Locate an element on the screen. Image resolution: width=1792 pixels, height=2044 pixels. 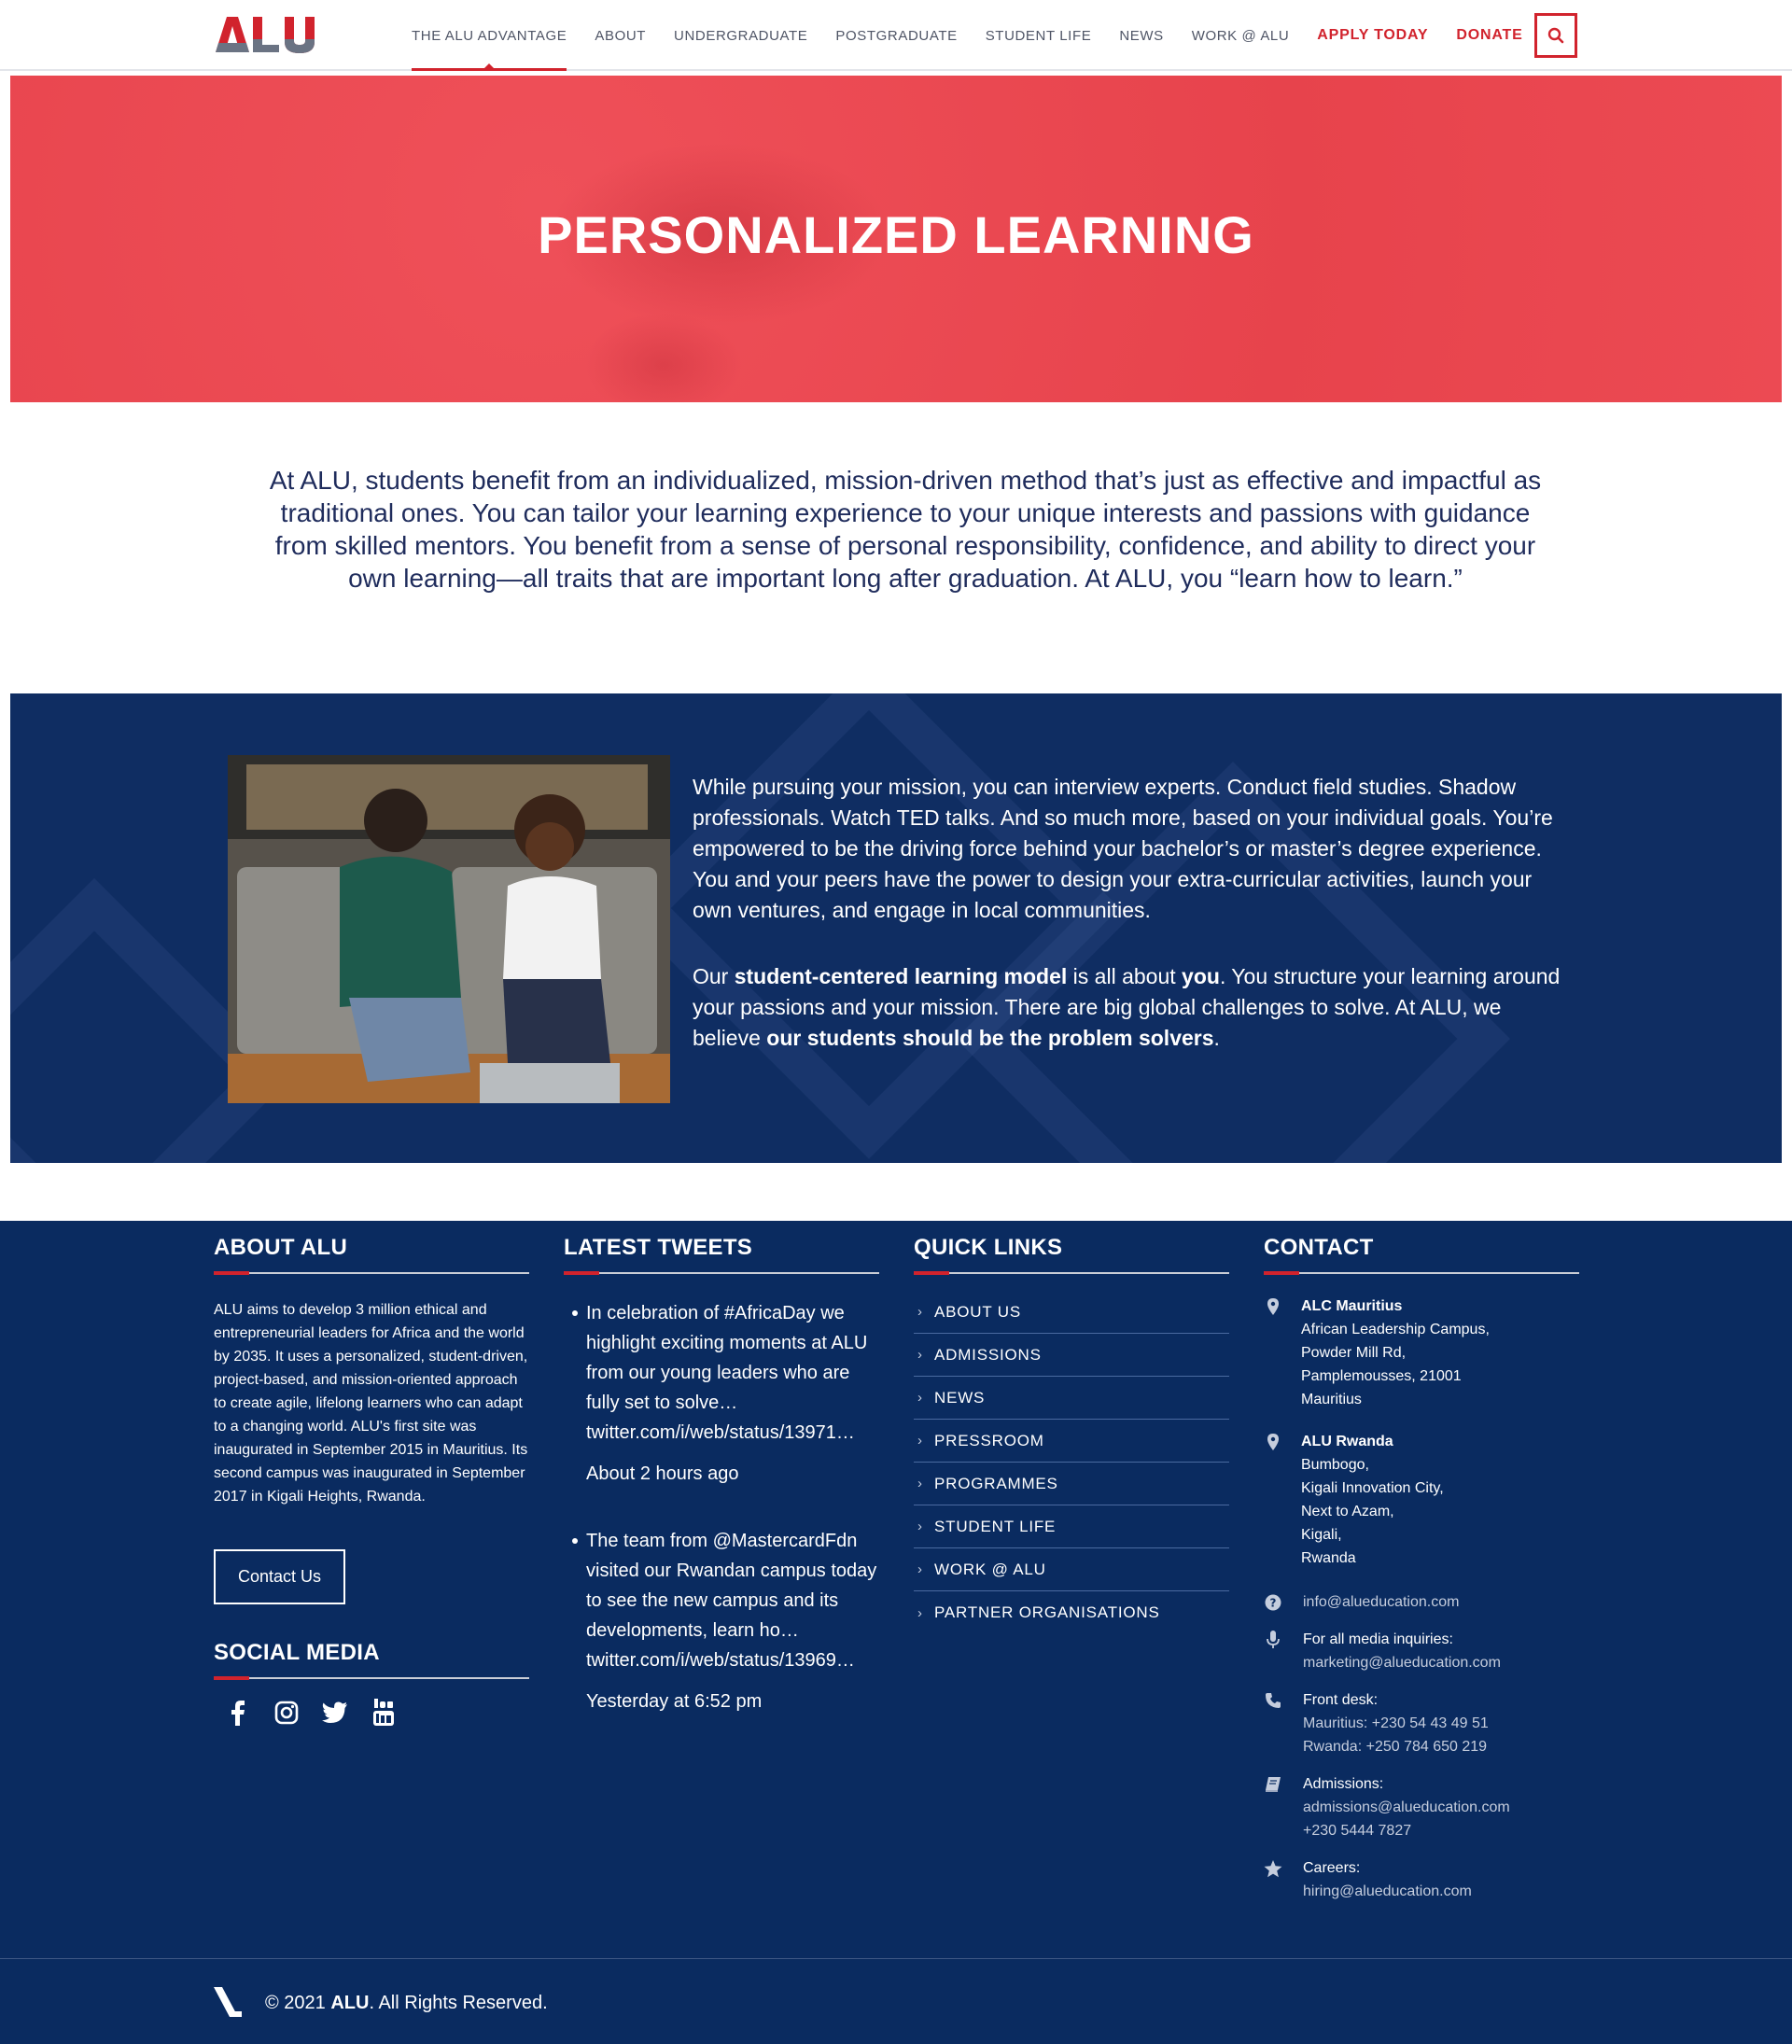
careers-email-link: hiring@alueducation.com is located at coordinates (1387, 1891).